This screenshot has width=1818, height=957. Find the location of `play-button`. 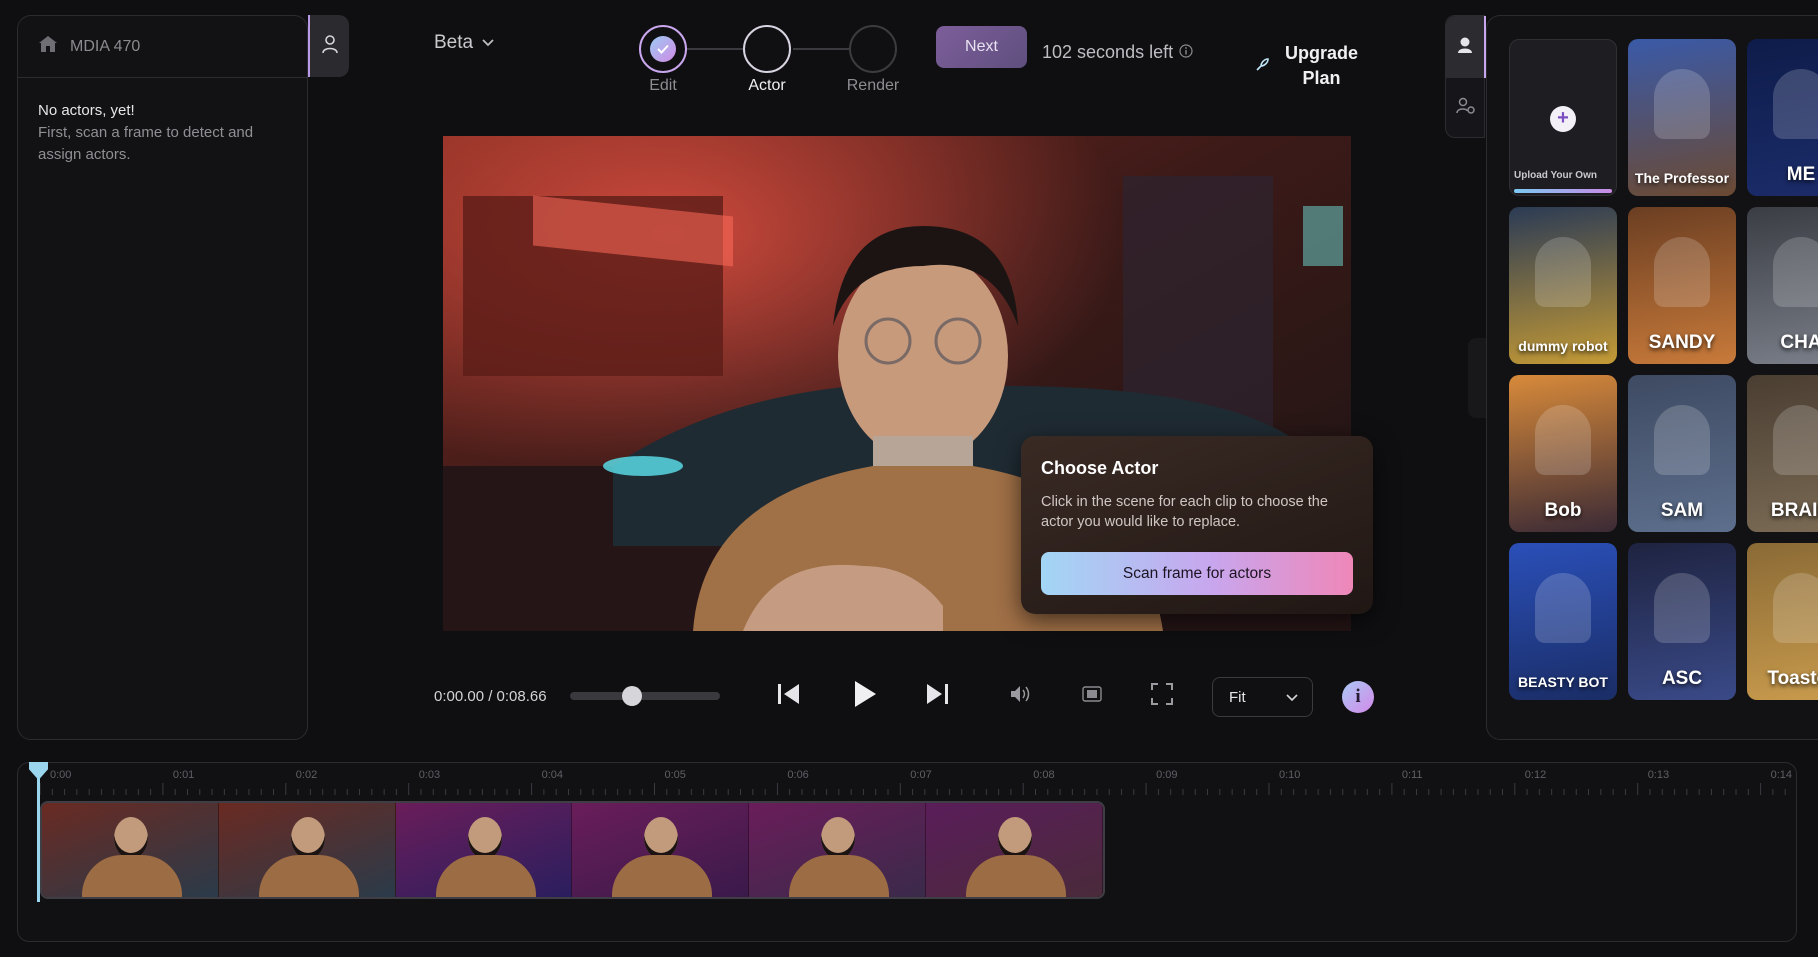

play-button is located at coordinates (865, 696).